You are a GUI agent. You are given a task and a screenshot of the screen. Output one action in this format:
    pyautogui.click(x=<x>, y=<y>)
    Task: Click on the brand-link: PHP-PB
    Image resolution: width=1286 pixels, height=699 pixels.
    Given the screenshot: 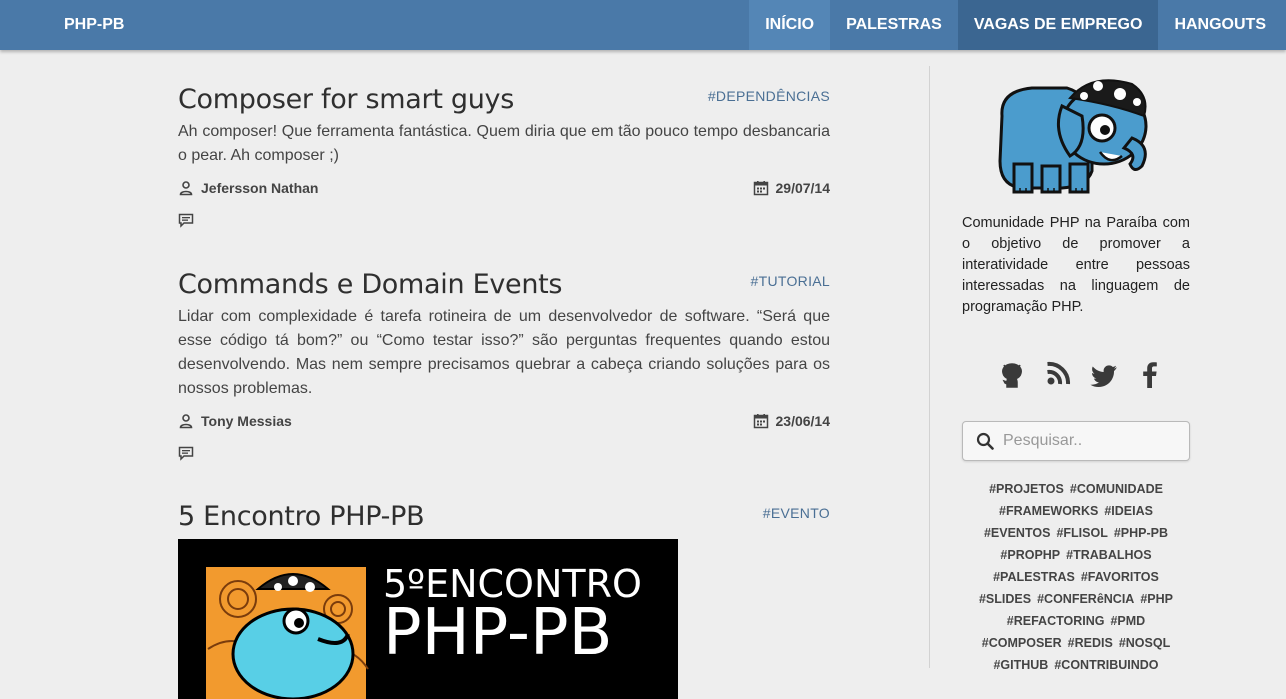 What is the action you would take?
    pyautogui.click(x=94, y=25)
    